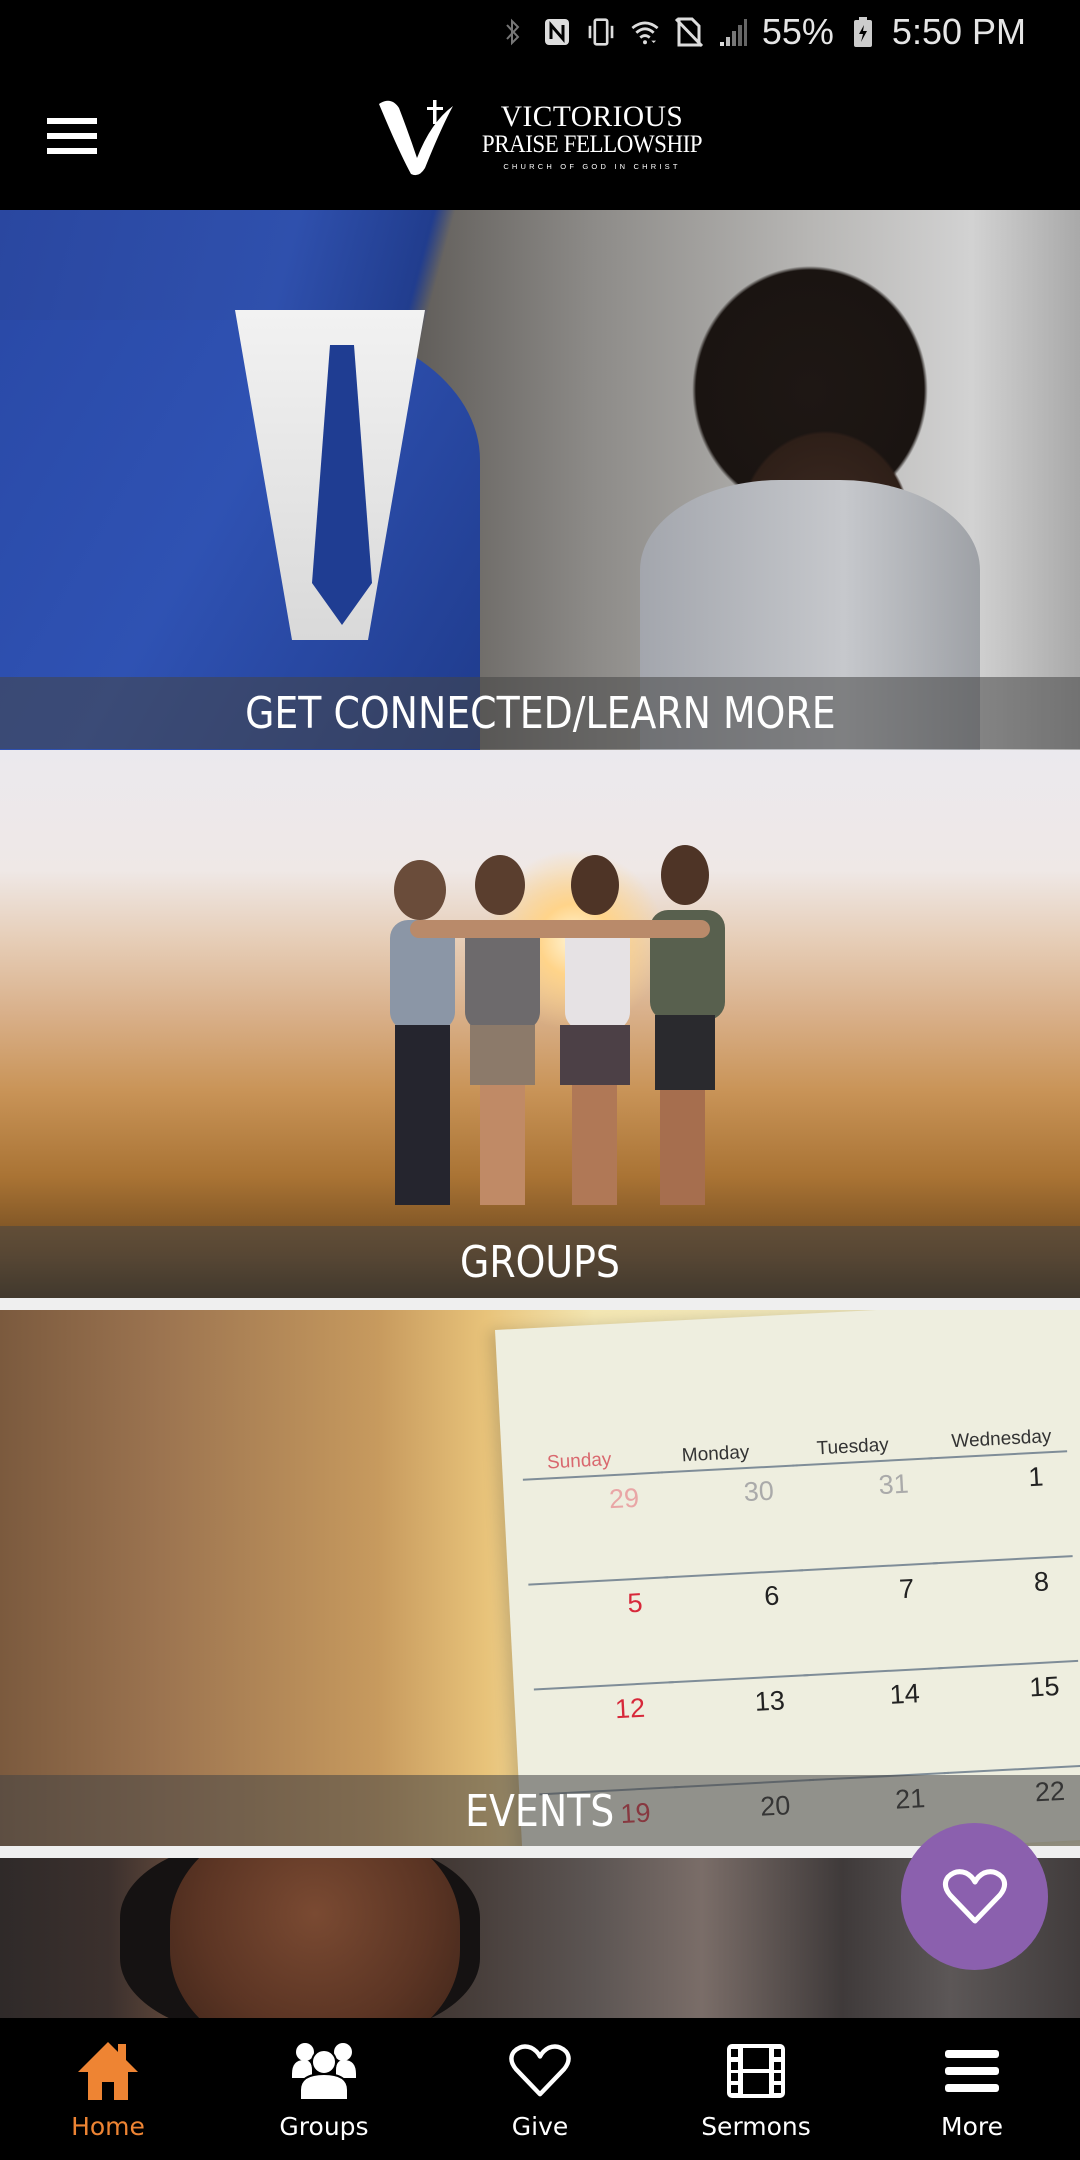 Image resolution: width=1080 pixels, height=2160 pixels. Describe the element at coordinates (557, 1025) in the screenshot. I see `image-friends-silhouettes` at that location.